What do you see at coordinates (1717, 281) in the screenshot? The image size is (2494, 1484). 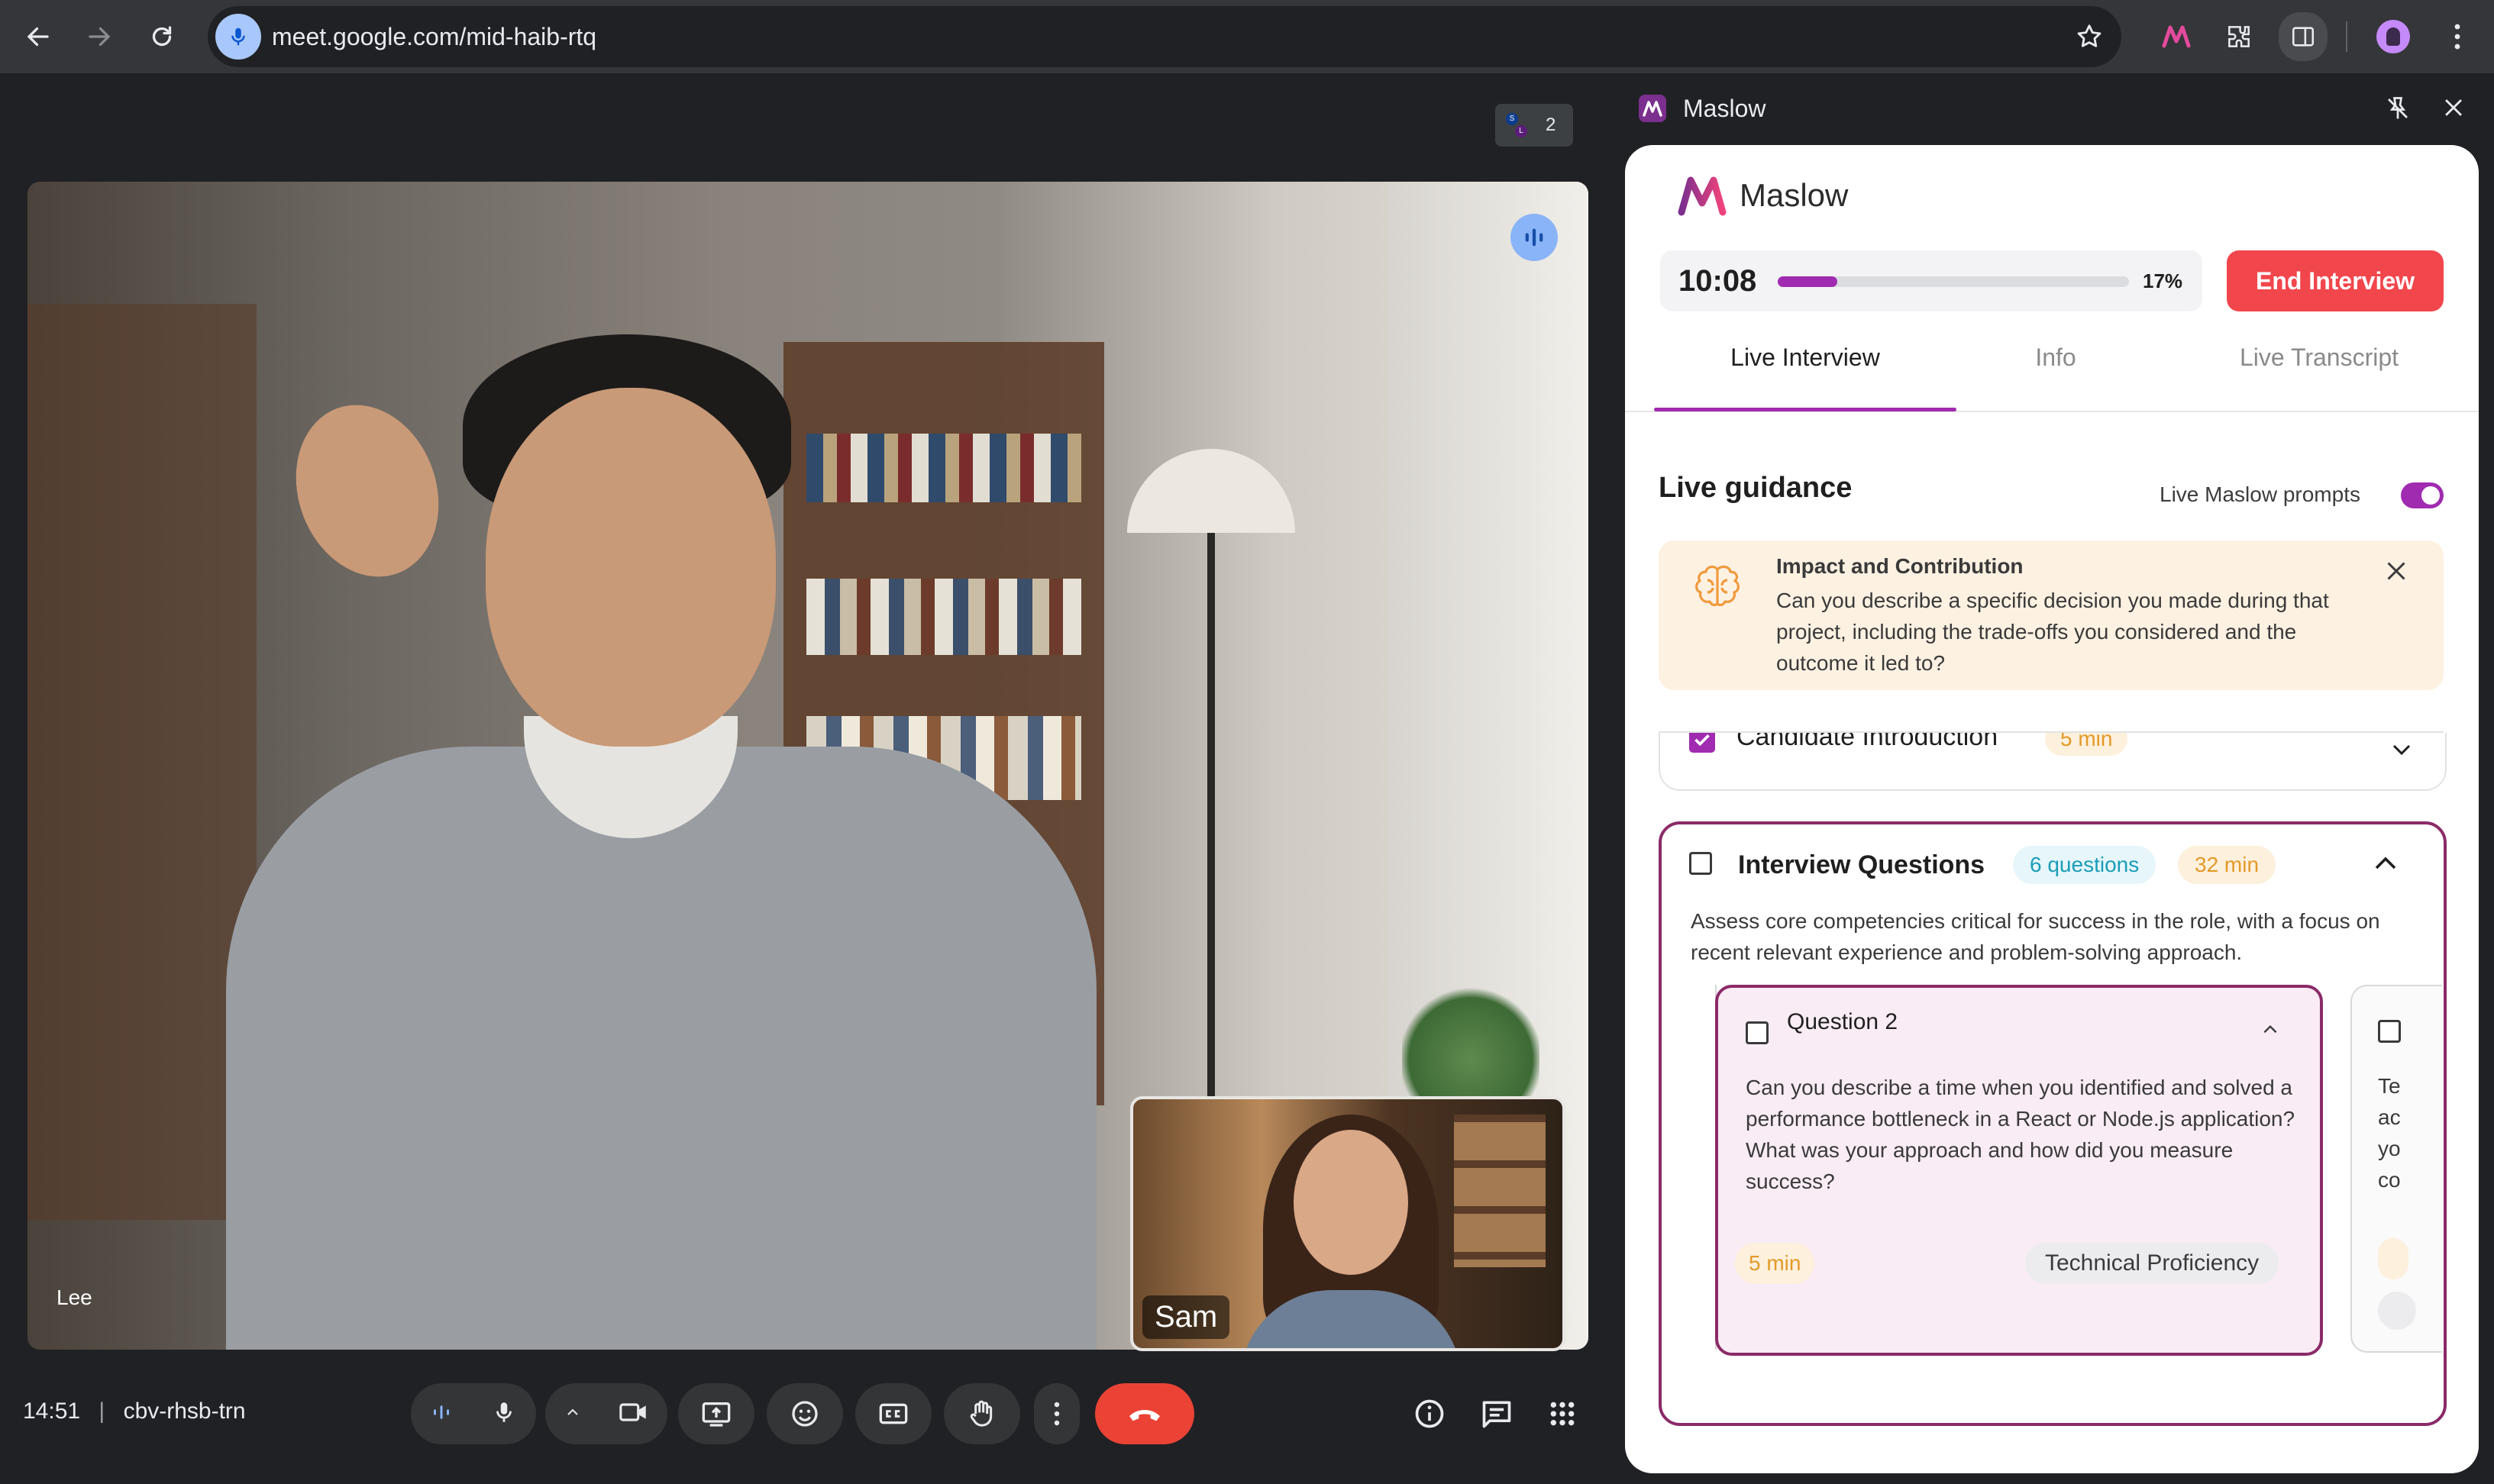 I see `timer-value: 10:08` at bounding box center [1717, 281].